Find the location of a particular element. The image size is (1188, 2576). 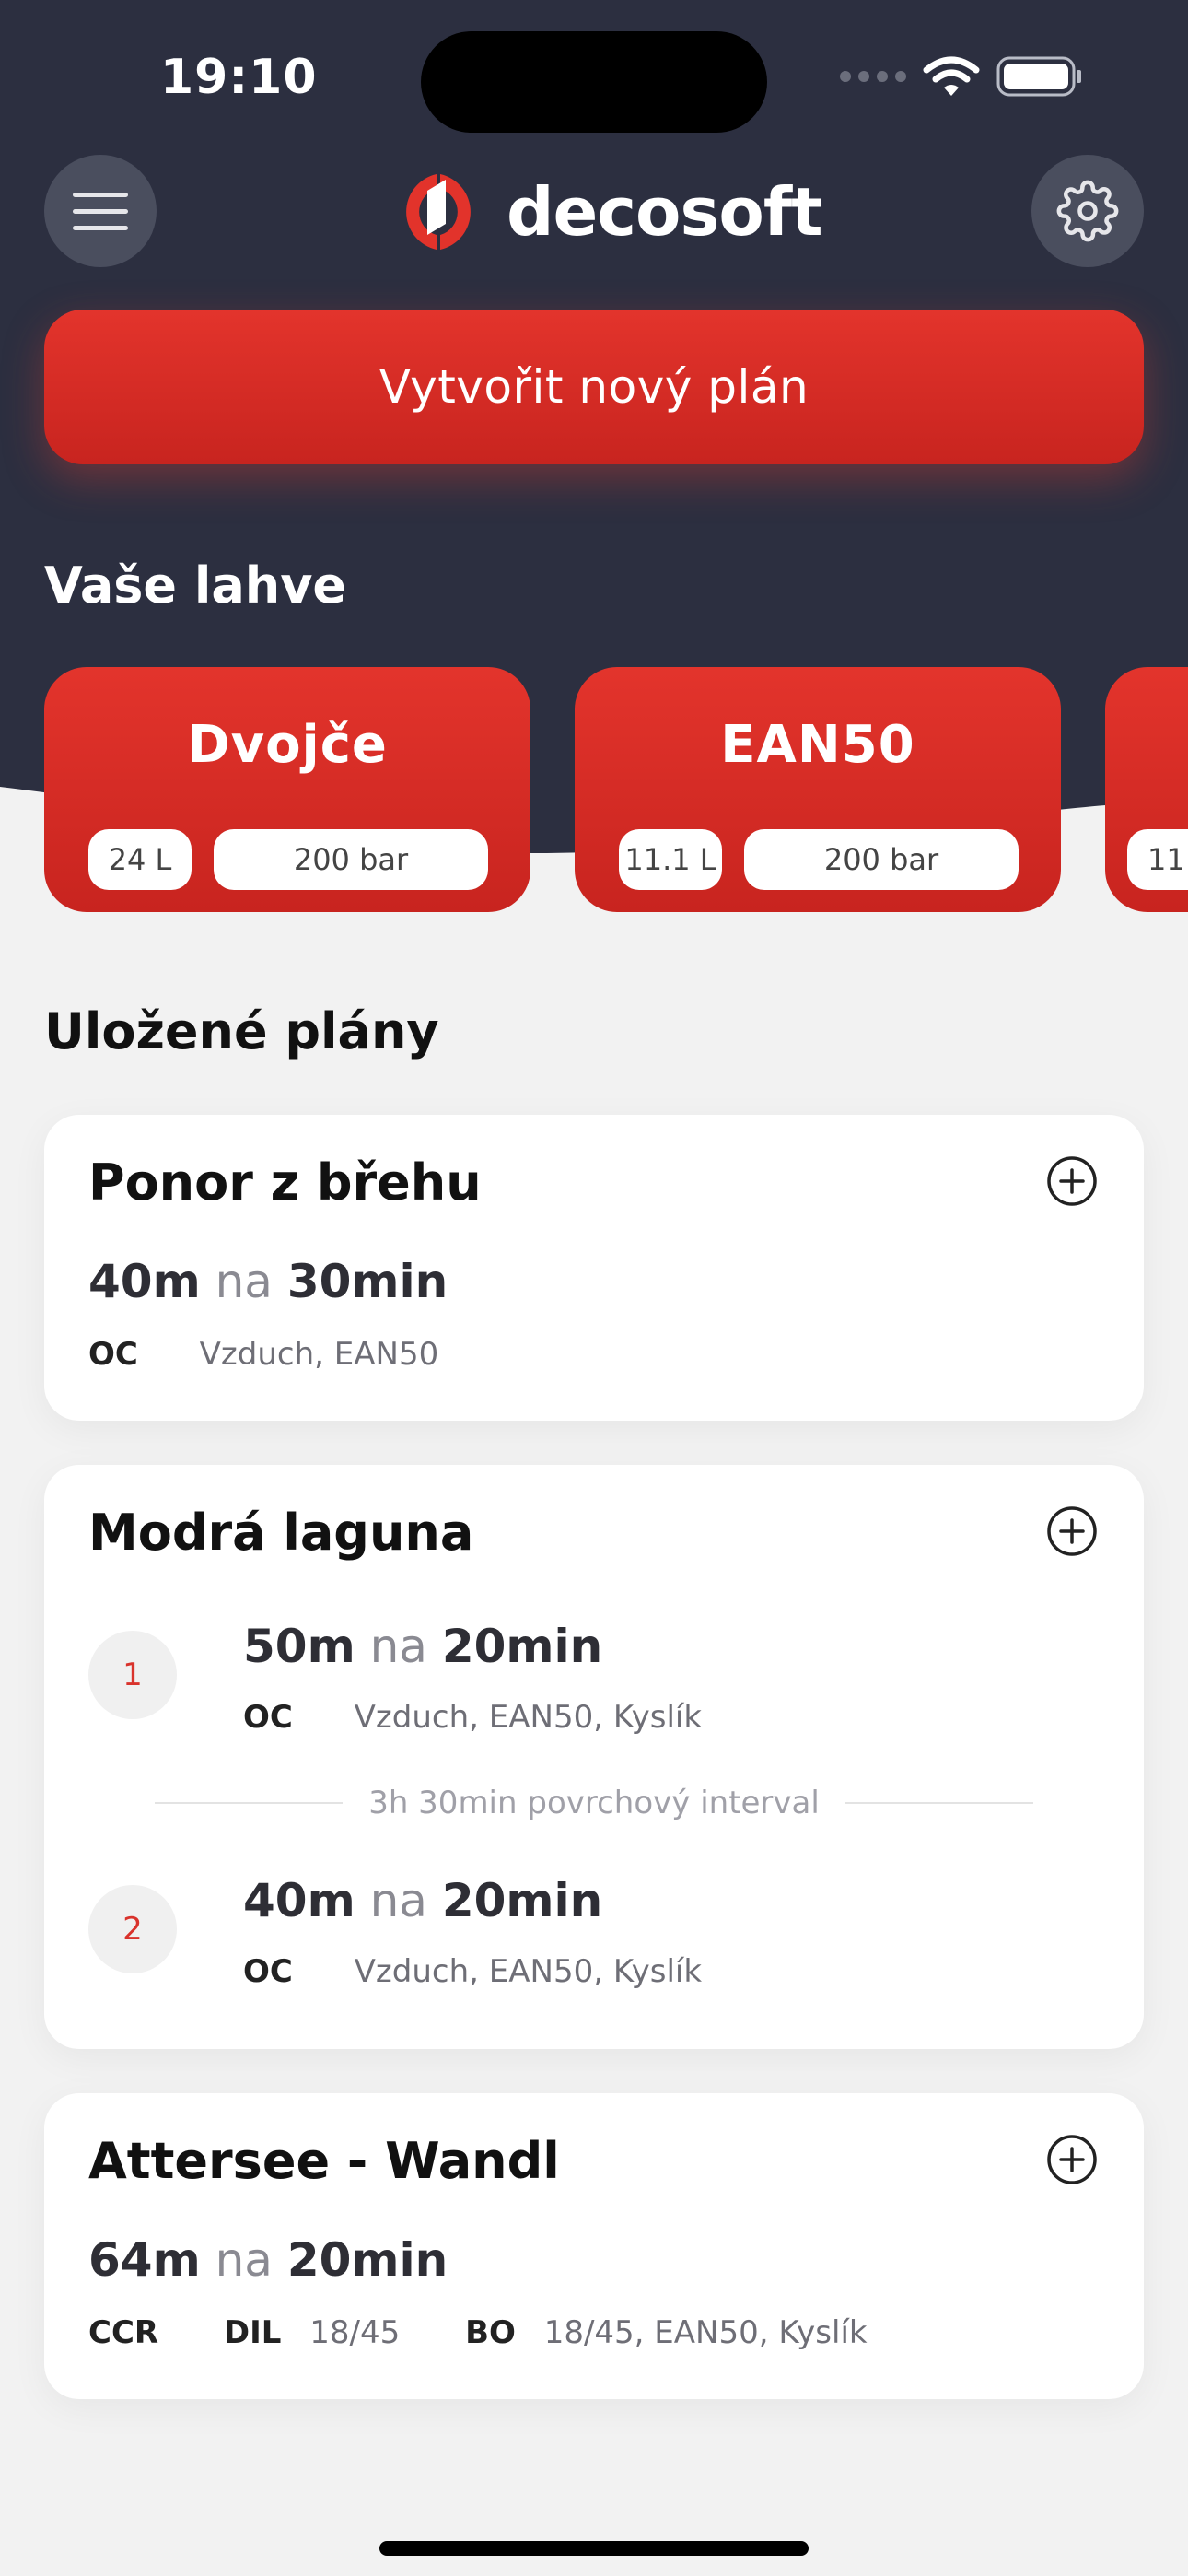

surface-interval-divider: 3h 30min povrchový interval is located at coordinates (594, 1803).